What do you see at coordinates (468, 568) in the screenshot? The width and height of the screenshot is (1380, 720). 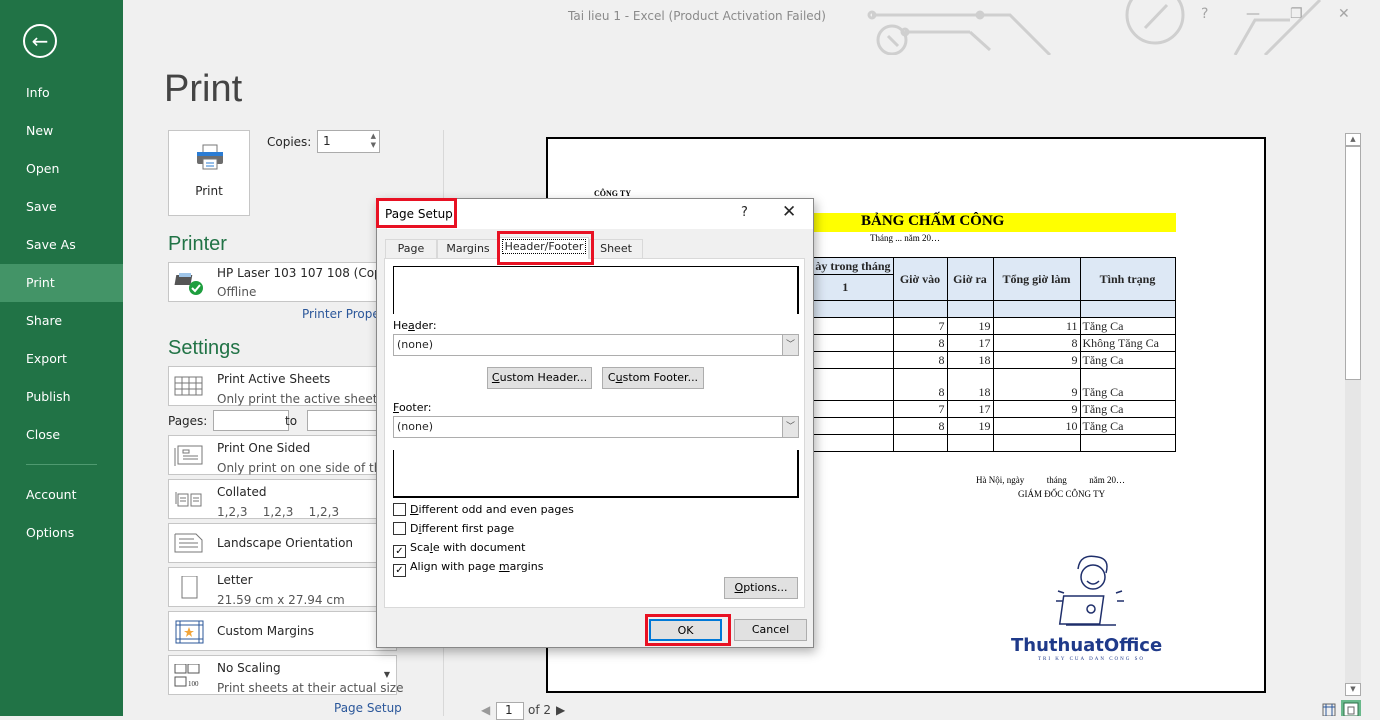 I see `checkbox-align-page-margins: ✓ Align with page margins` at bounding box center [468, 568].